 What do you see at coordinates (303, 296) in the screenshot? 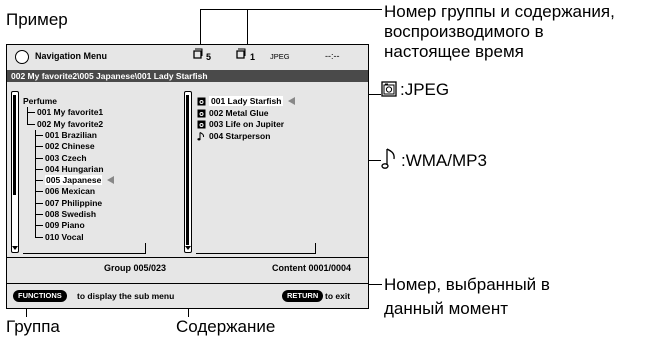
I see `return-button: RETURN` at bounding box center [303, 296].